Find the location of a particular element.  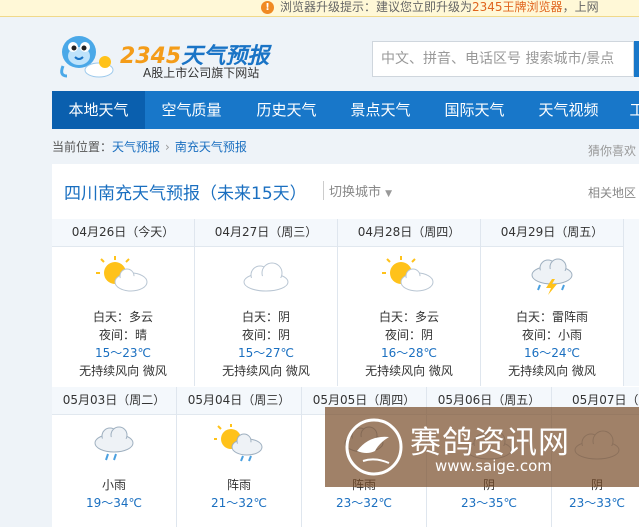

forecast-date: 04月26日（今天） is located at coordinates (123, 233).